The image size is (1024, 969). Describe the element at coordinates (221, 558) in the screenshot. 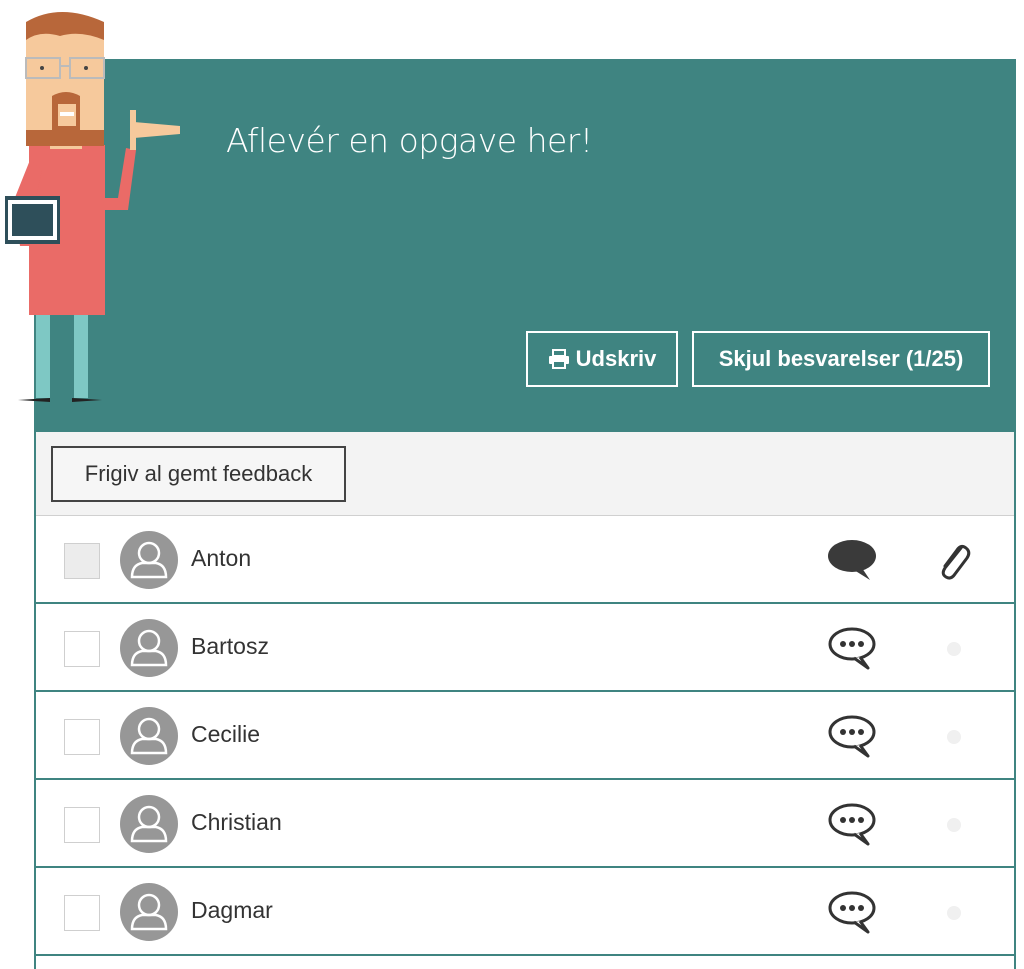

I see `student-name: Anton` at that location.